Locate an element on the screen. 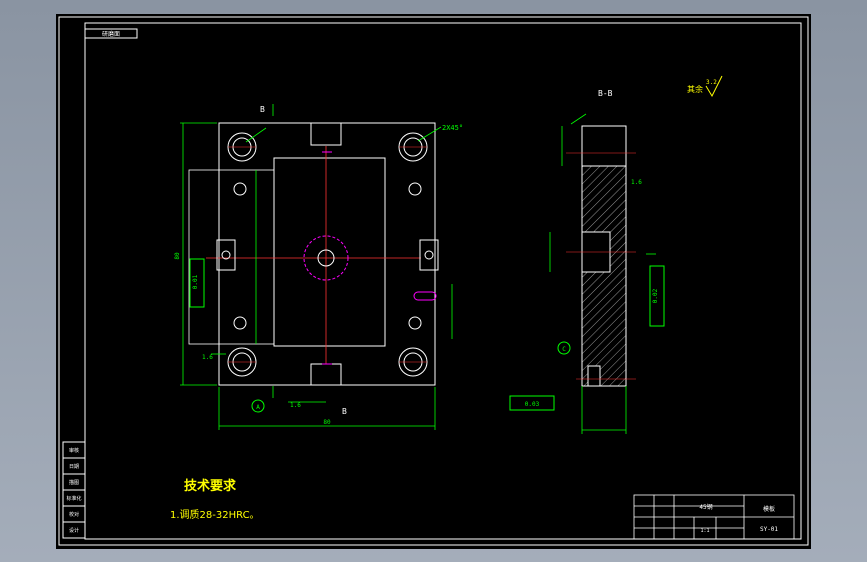 The height and width of the screenshot is (562, 867). overall-width: 80 is located at coordinates (327, 422).